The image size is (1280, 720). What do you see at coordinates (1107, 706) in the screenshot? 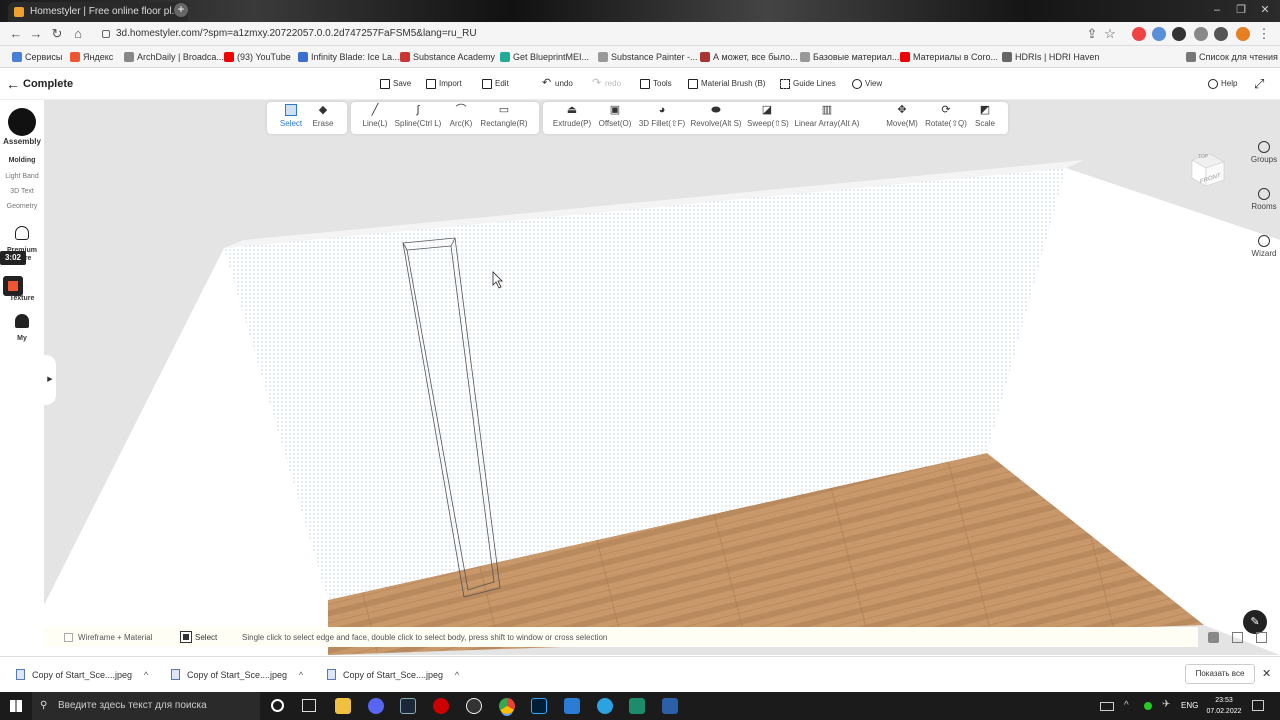
I see `keyboard-icon` at bounding box center [1107, 706].